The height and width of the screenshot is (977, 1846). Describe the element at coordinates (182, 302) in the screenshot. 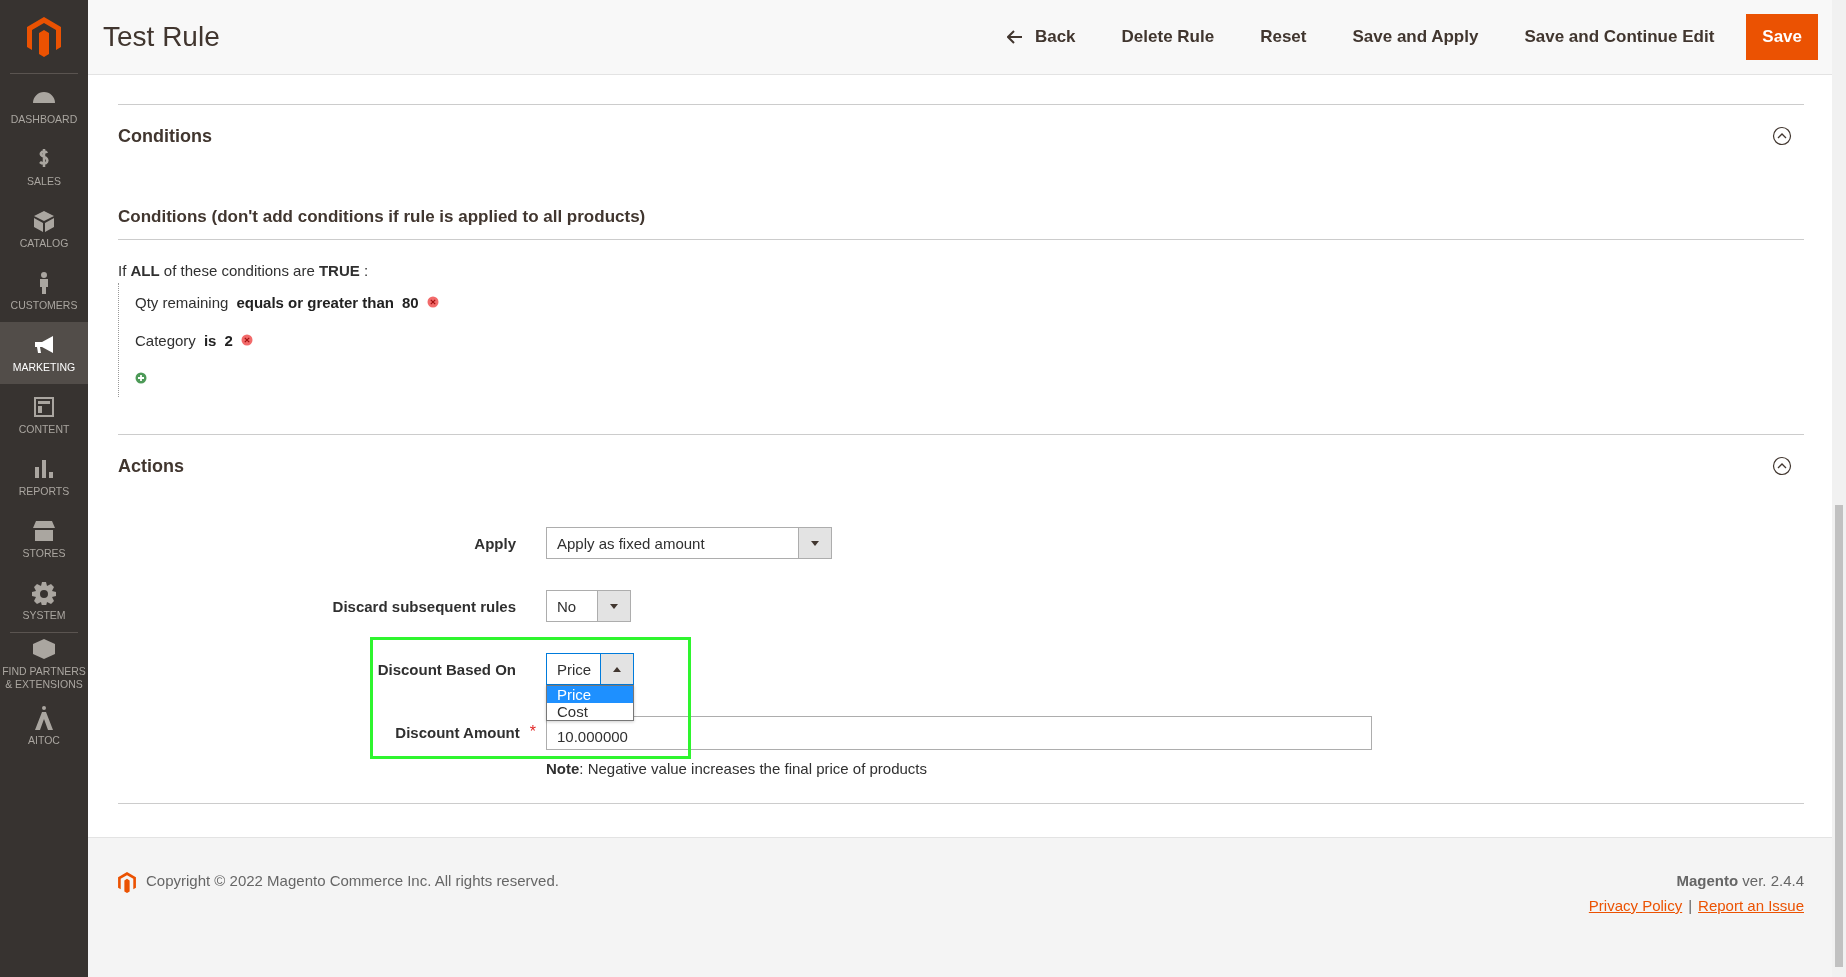

I see `condition-attribute: Qty remaining` at that location.